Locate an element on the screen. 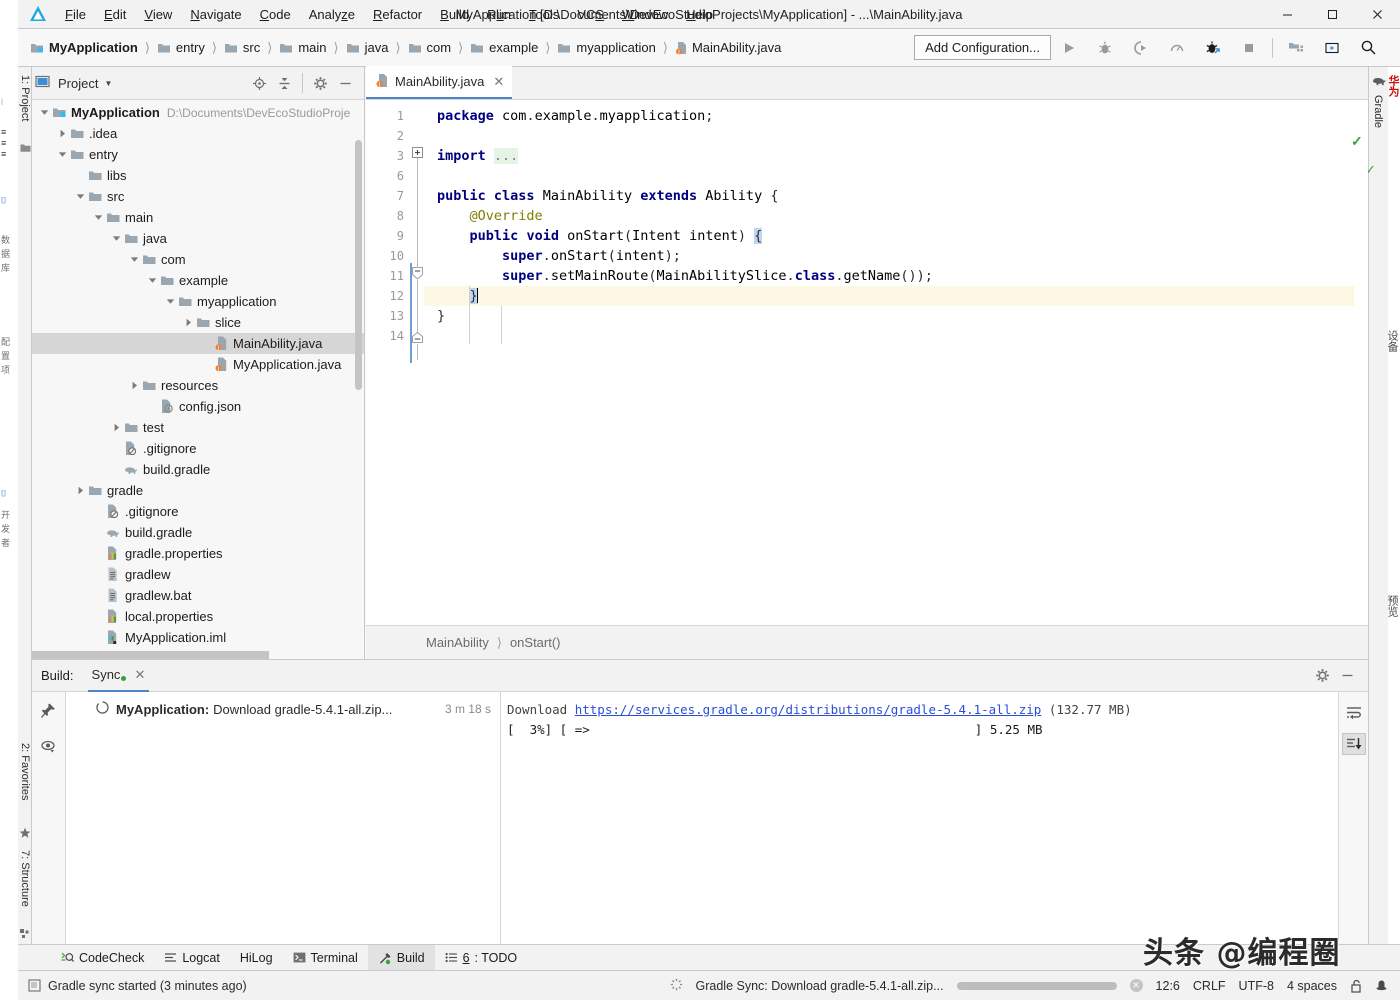  sidebar-item-structure: 7: Structure is located at coordinates (25, 878).